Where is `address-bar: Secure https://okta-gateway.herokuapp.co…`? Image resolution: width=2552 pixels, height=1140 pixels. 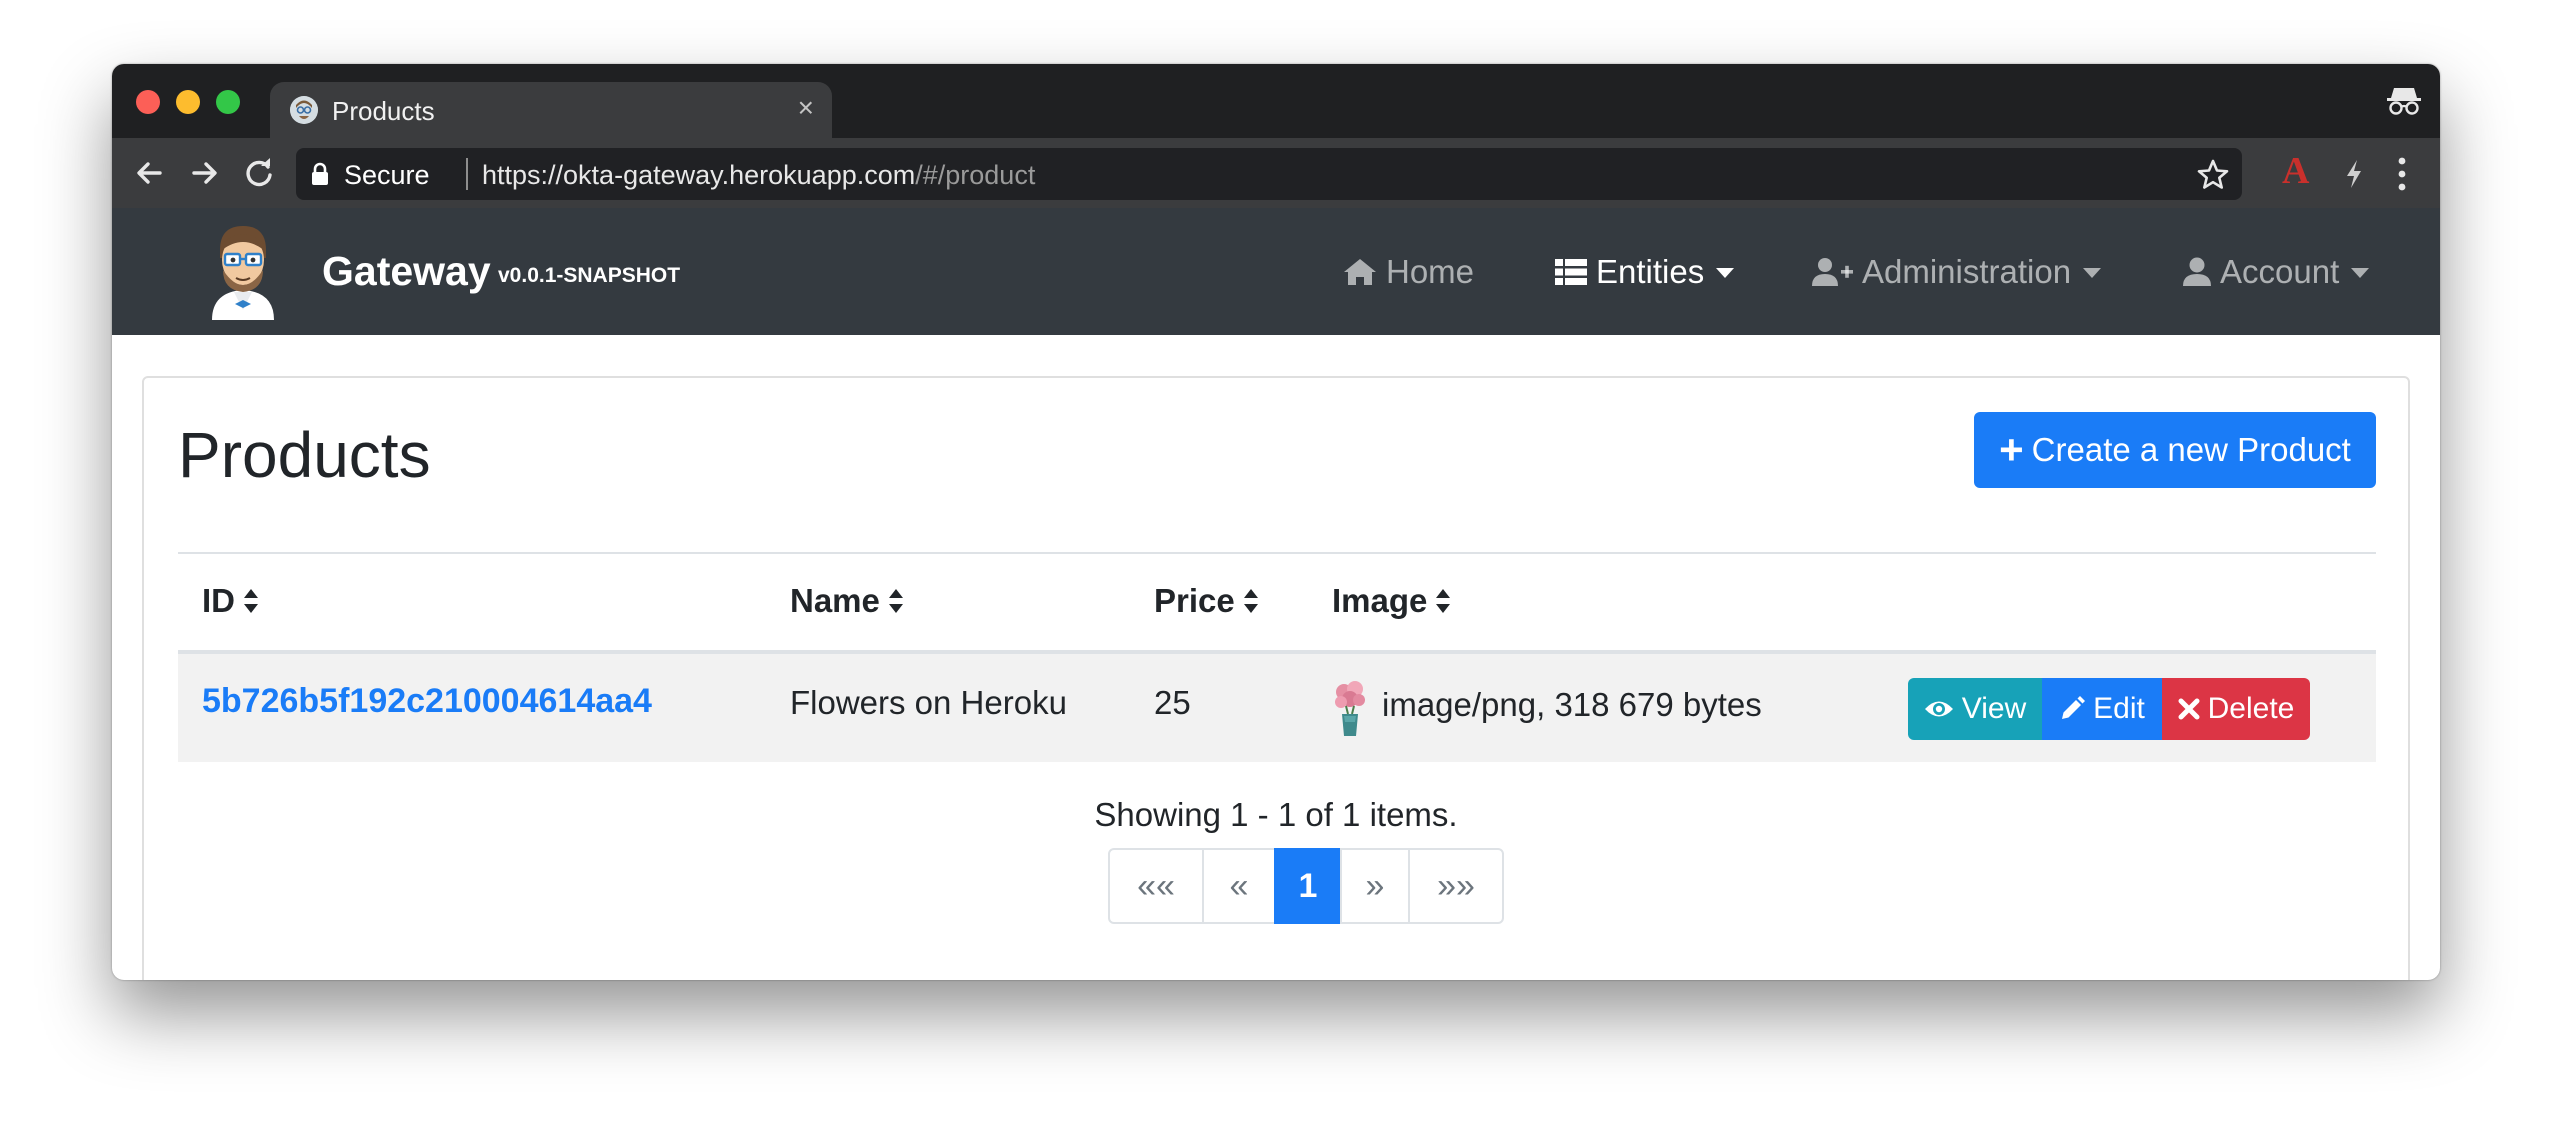
address-bar: Secure https://okta-gateway.herokuapp.co… is located at coordinates (1269, 174).